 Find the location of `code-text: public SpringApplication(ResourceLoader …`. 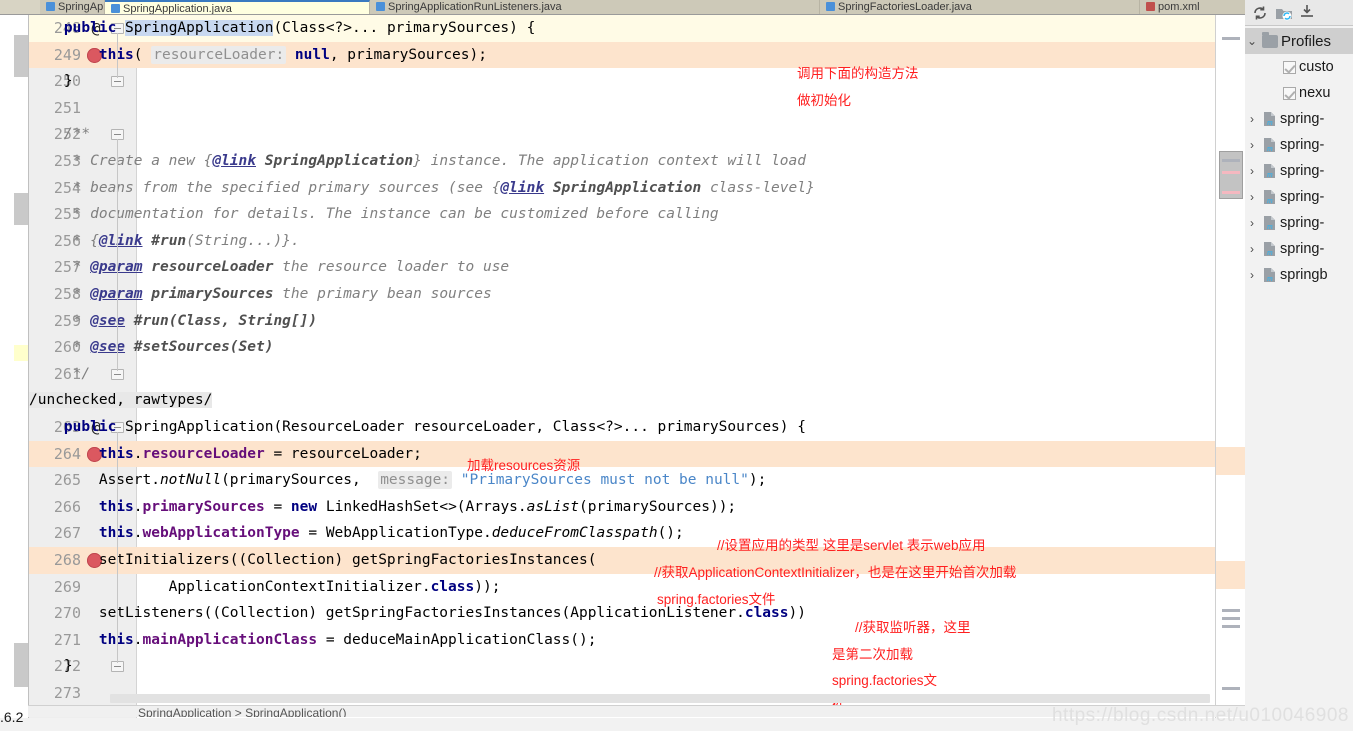

code-text: public SpringApplication(ResourceLoader … is located at coordinates (434, 427).